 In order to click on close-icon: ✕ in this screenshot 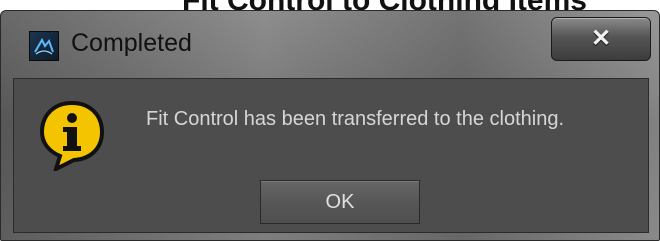, I will do `click(601, 38)`.